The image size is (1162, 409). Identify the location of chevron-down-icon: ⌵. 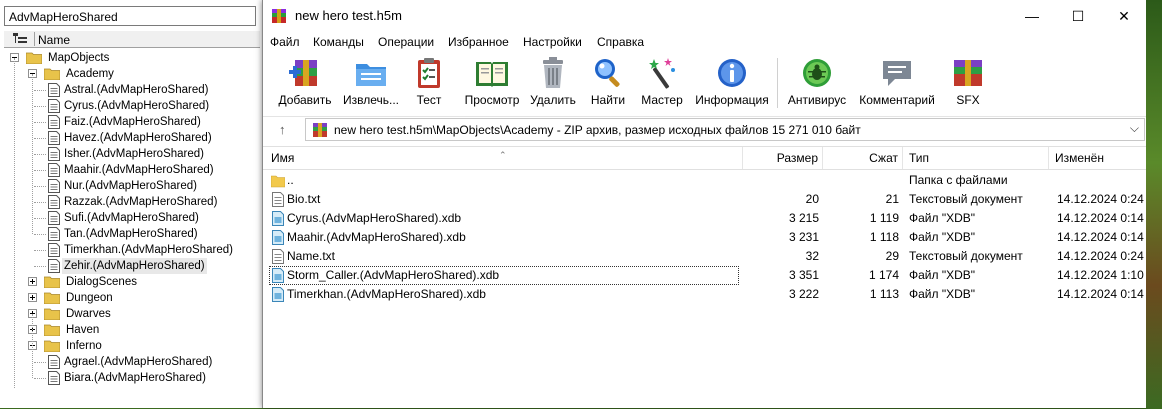
(1134, 128).